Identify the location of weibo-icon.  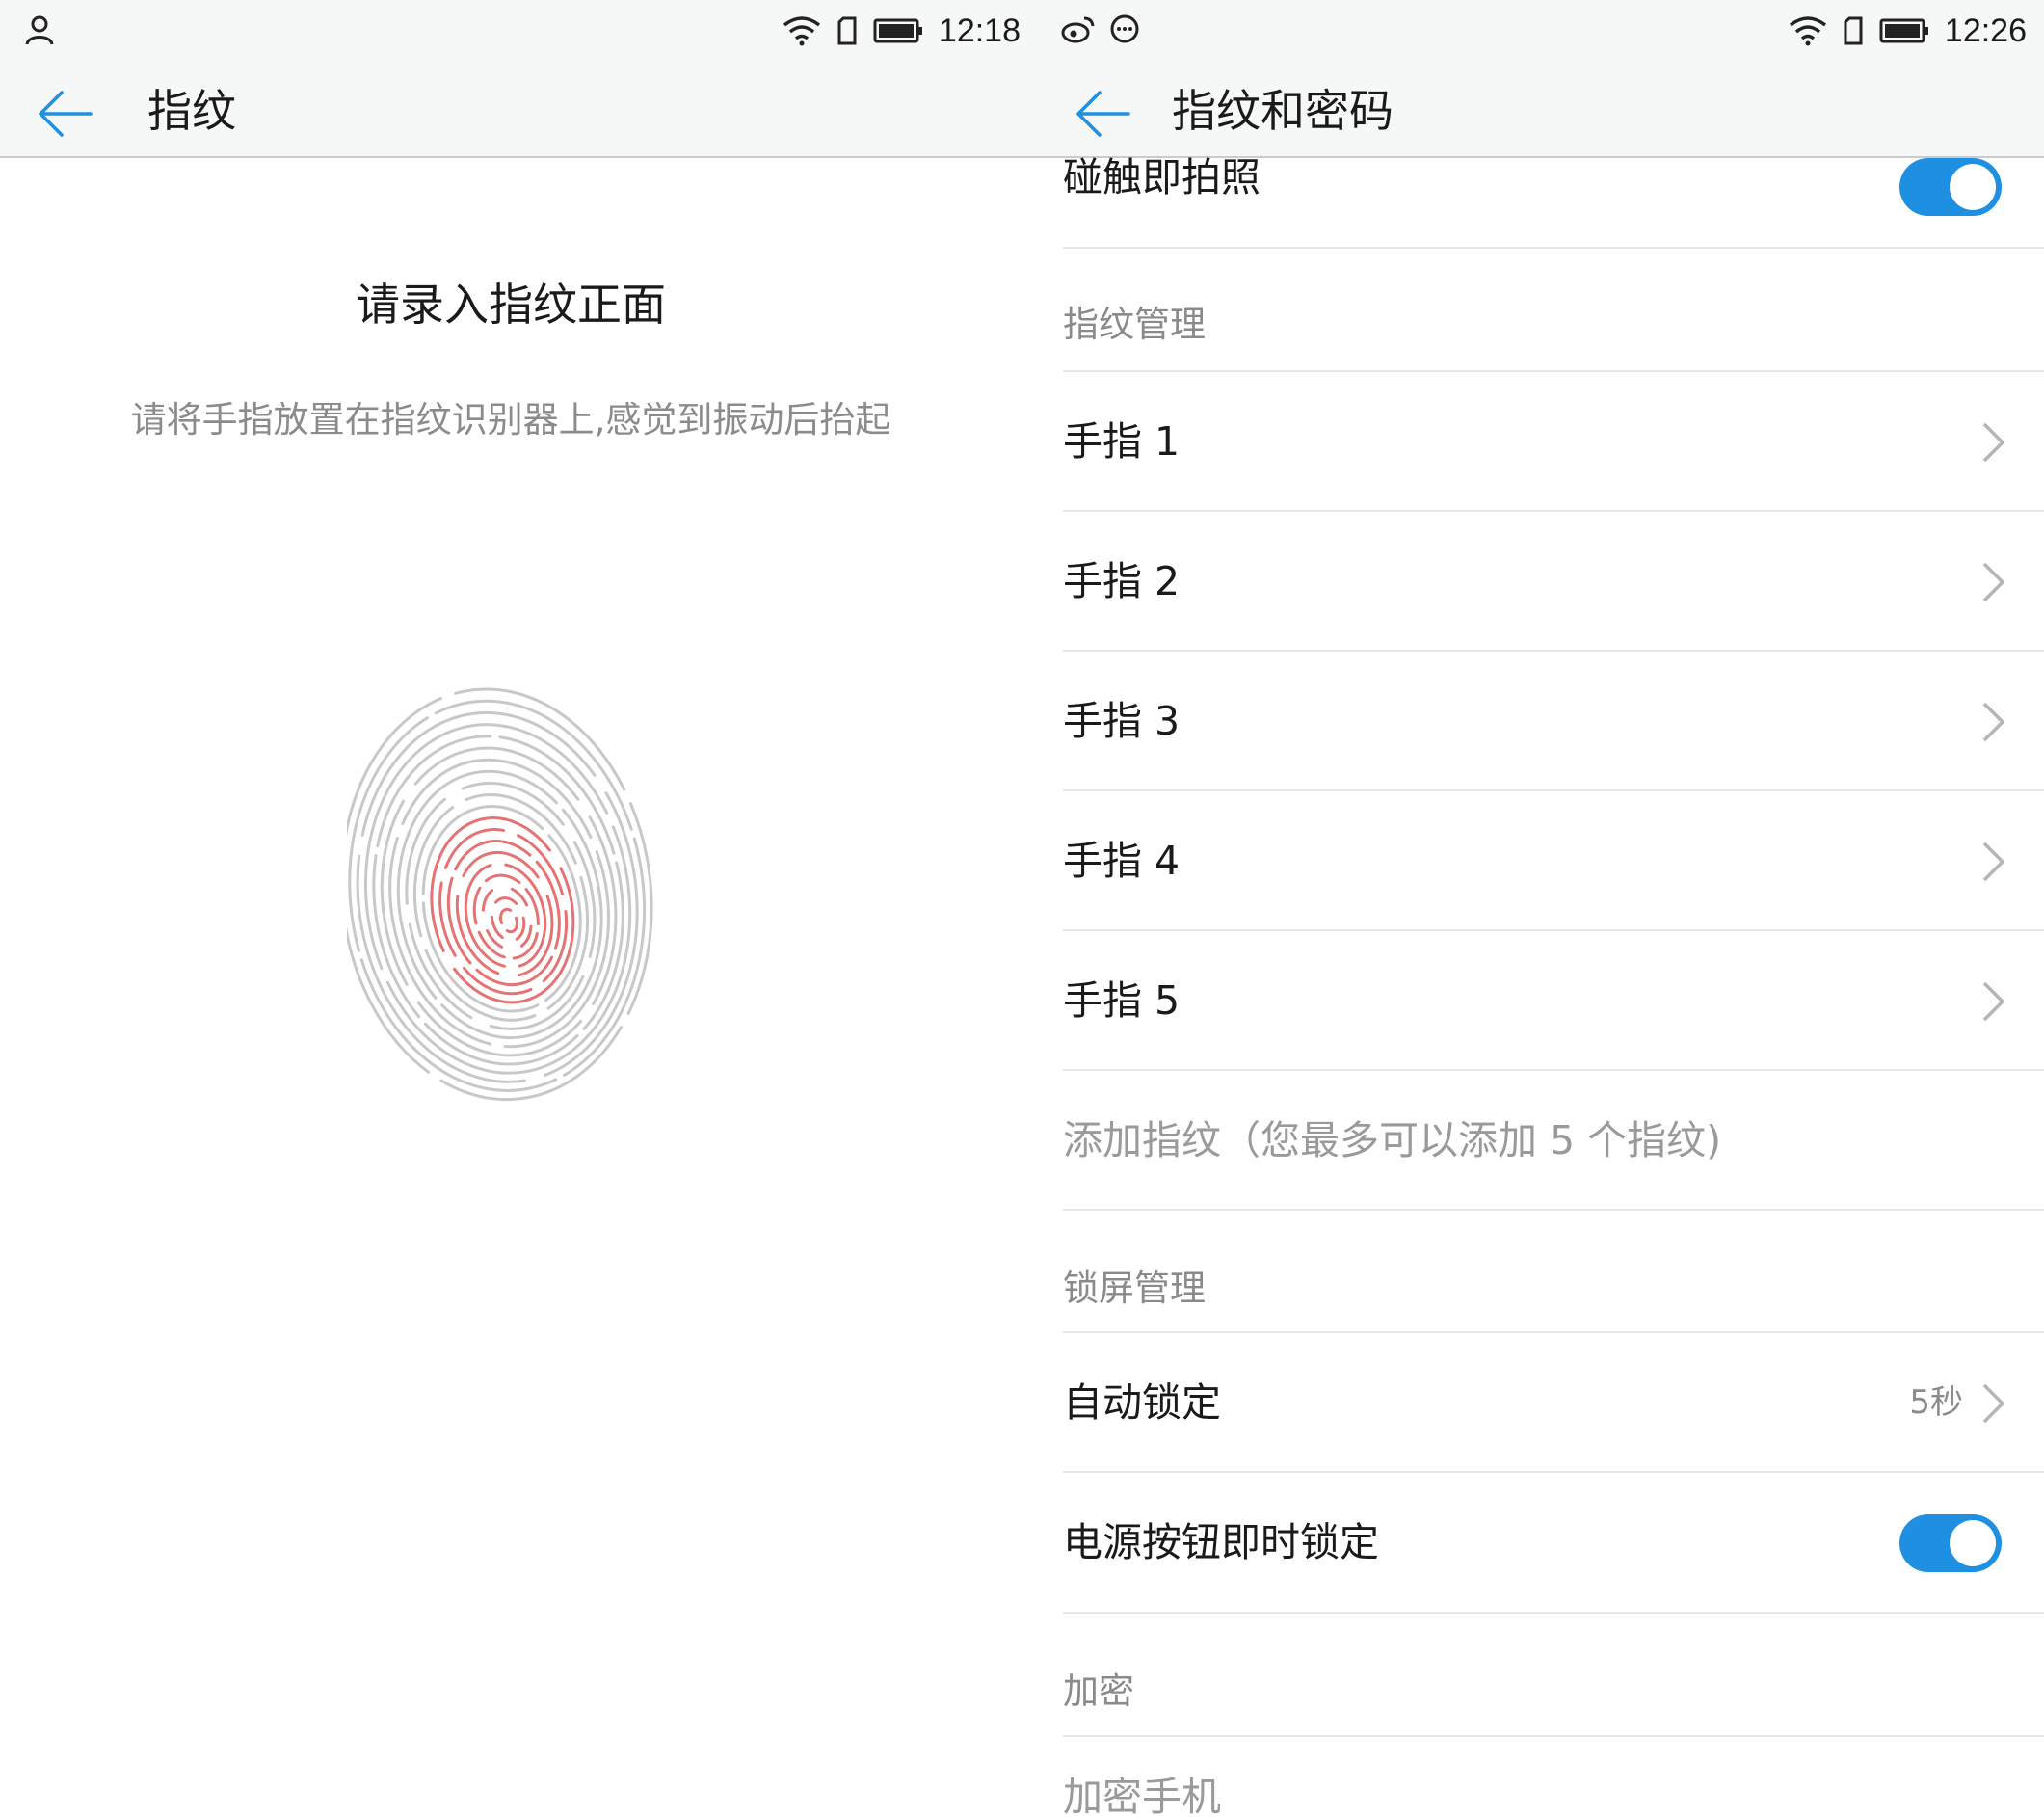
(1078, 30).